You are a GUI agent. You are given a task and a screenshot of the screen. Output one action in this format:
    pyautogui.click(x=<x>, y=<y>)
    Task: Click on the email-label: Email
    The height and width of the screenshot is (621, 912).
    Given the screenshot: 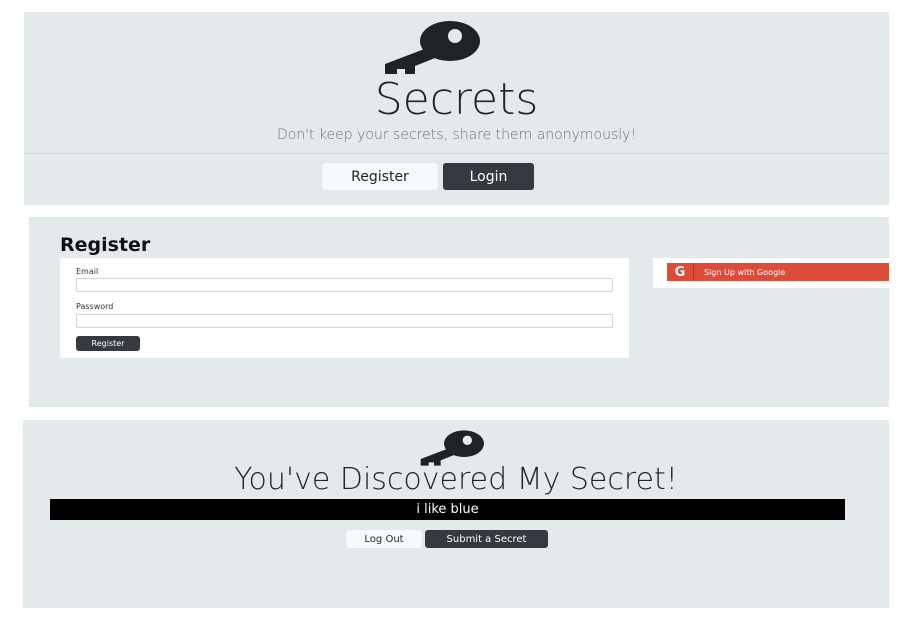 What is the action you would take?
    pyautogui.click(x=87, y=271)
    